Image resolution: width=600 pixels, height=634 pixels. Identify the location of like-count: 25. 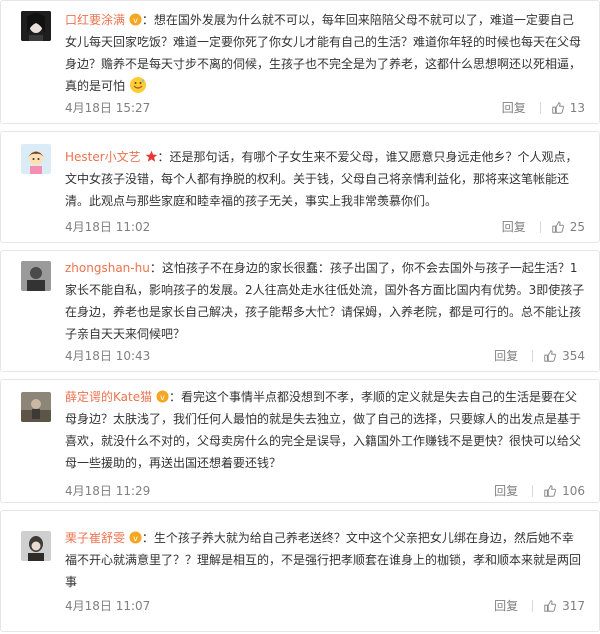
(577, 227).